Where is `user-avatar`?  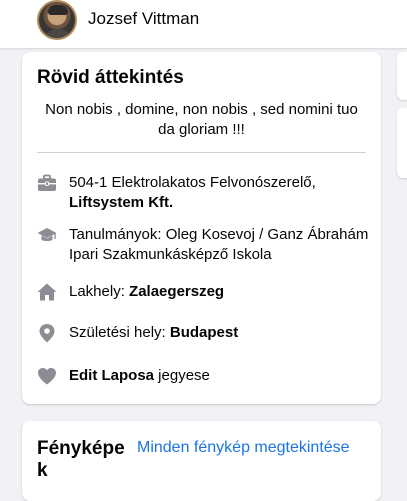 user-avatar is located at coordinates (57, 20).